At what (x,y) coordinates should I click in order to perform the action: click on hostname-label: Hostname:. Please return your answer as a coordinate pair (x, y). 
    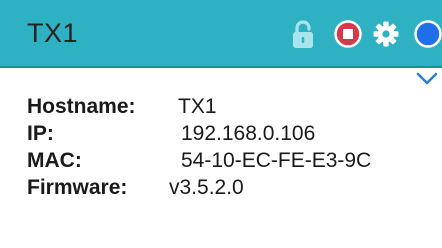
    Looking at the image, I should click on (81, 106).